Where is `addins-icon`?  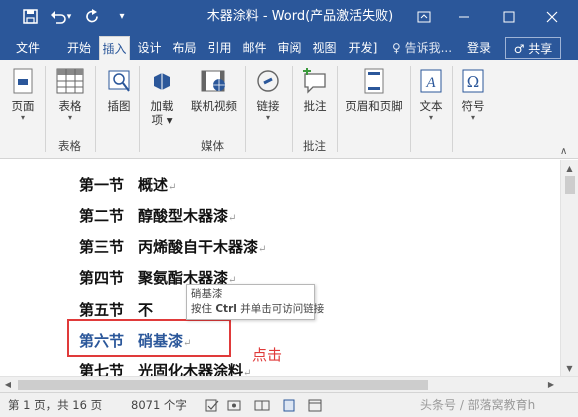 addins-icon is located at coordinates (162, 81).